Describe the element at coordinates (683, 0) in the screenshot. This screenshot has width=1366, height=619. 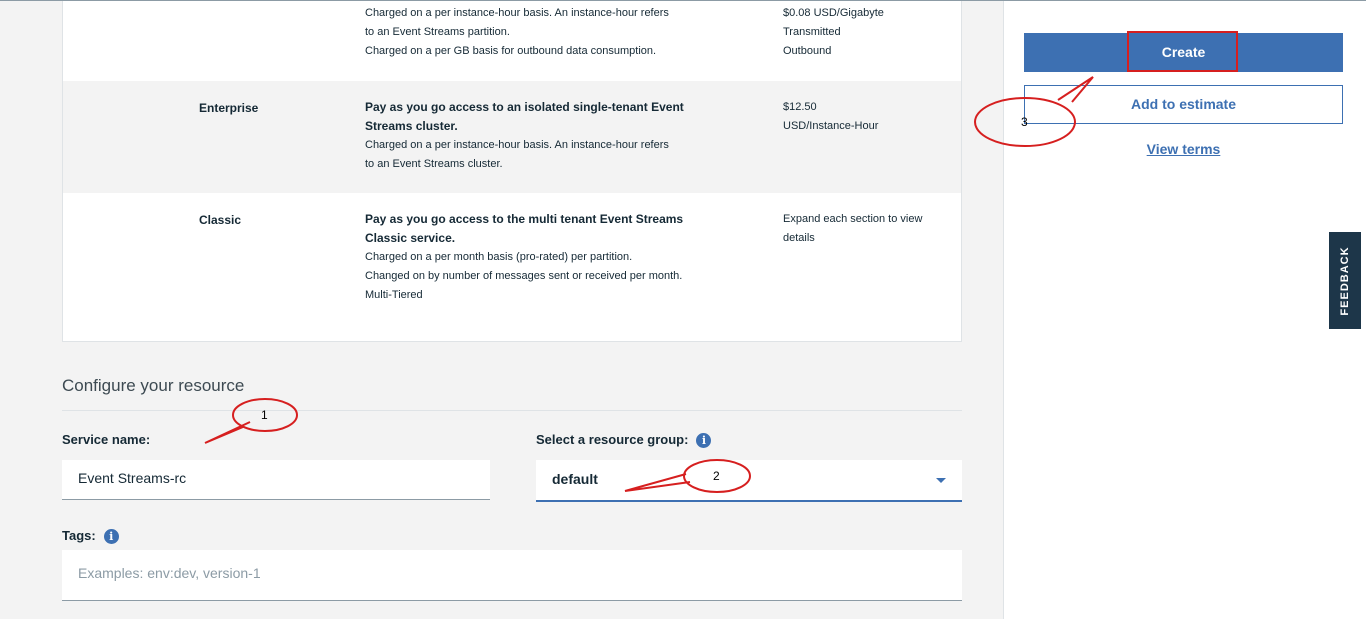
I see `top-border` at that location.